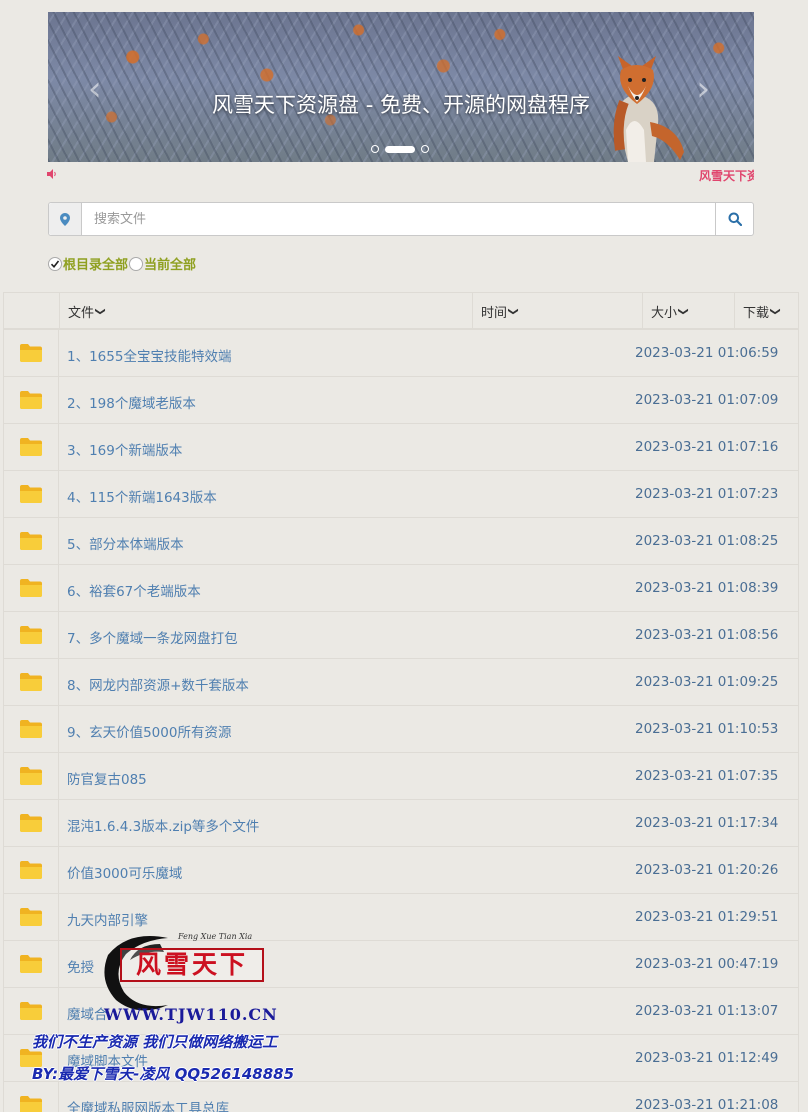 This screenshot has width=808, height=1112. I want to click on speaker-icon, so click(51, 174).